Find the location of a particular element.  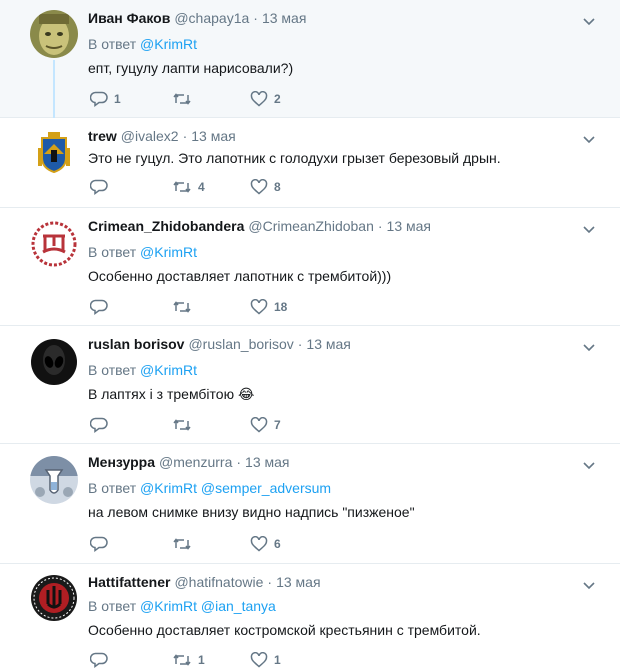

username: @menzurra is located at coordinates (195, 462).